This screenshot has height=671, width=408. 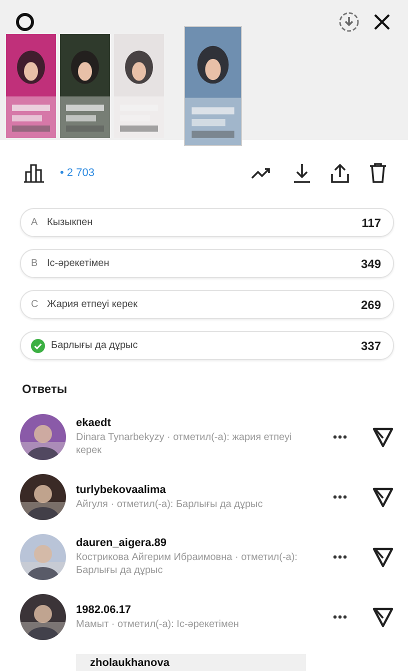 I want to click on option-letter: A, so click(x=35, y=222).